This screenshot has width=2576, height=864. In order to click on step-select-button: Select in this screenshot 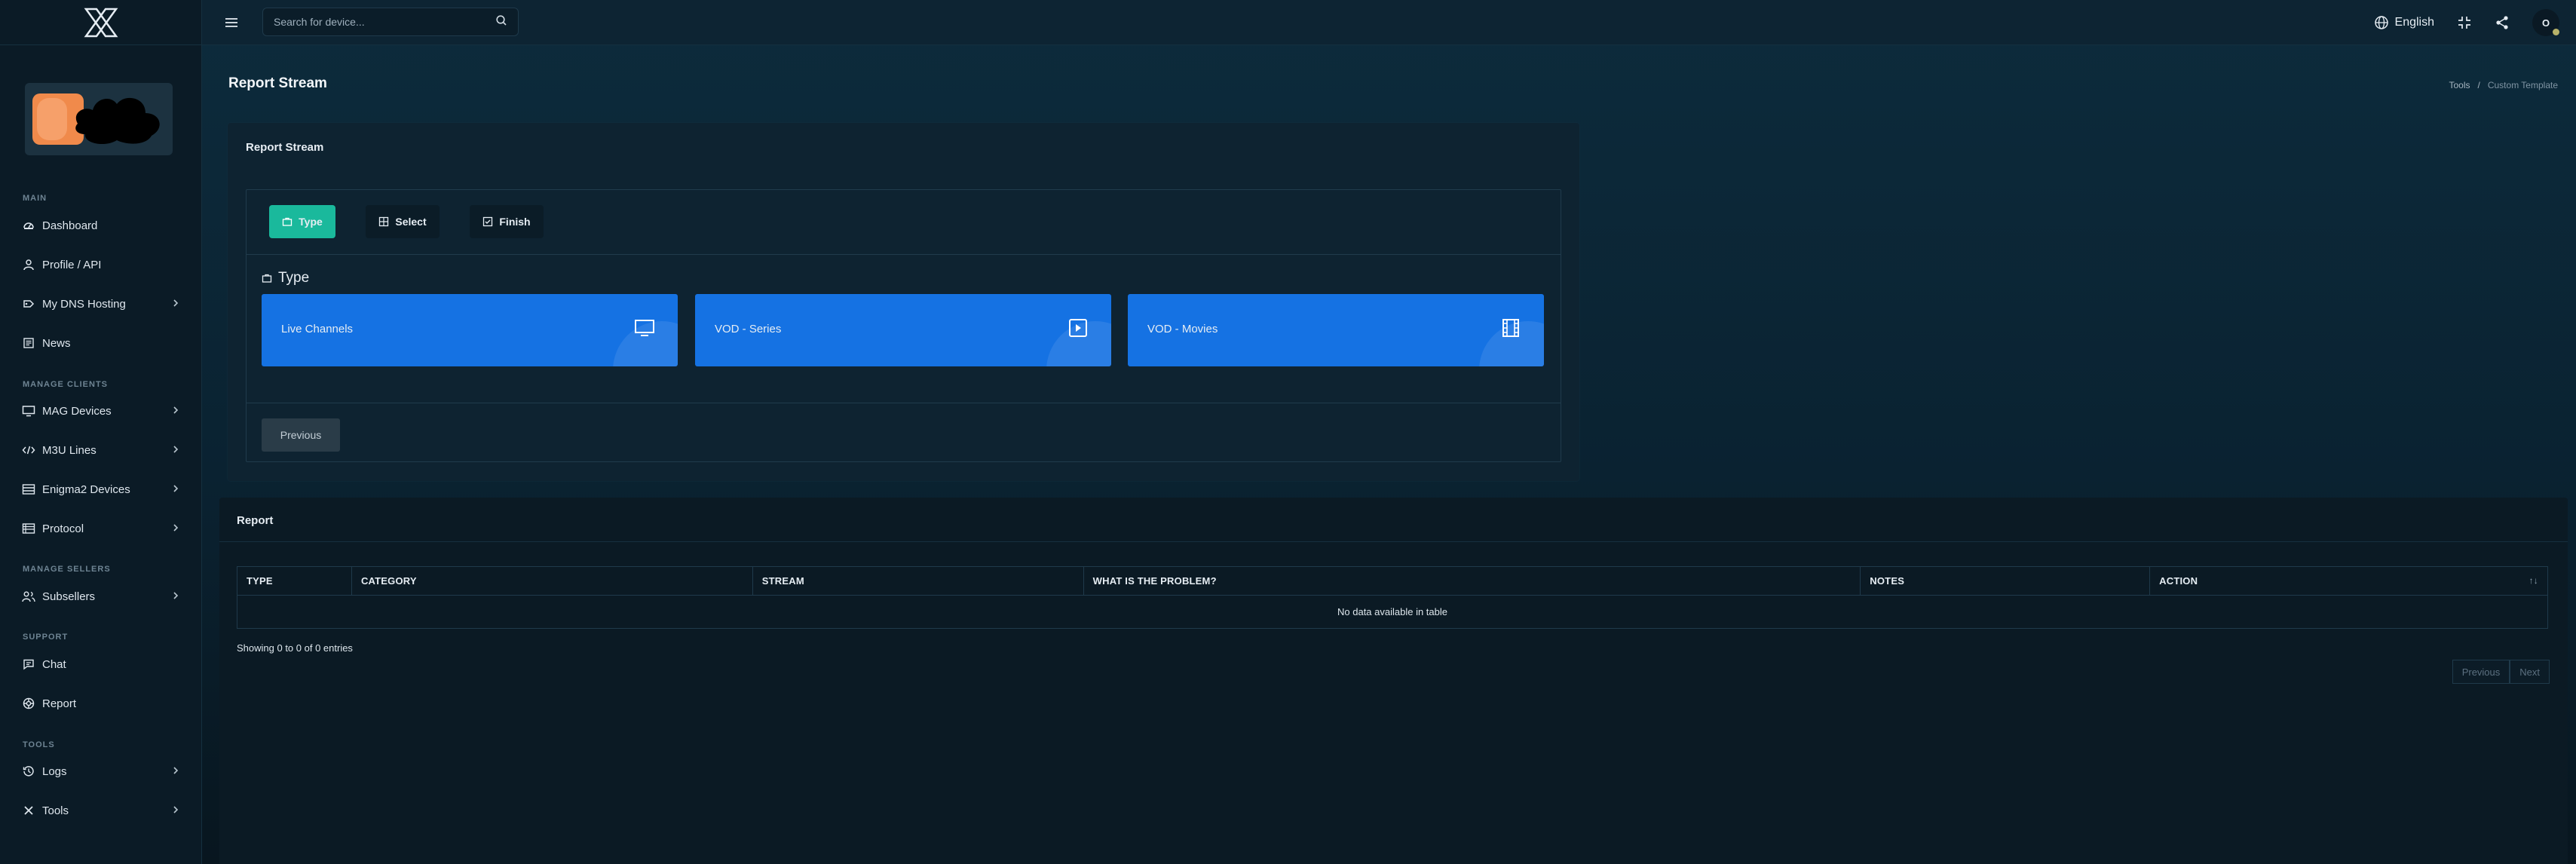, I will do `click(403, 221)`.